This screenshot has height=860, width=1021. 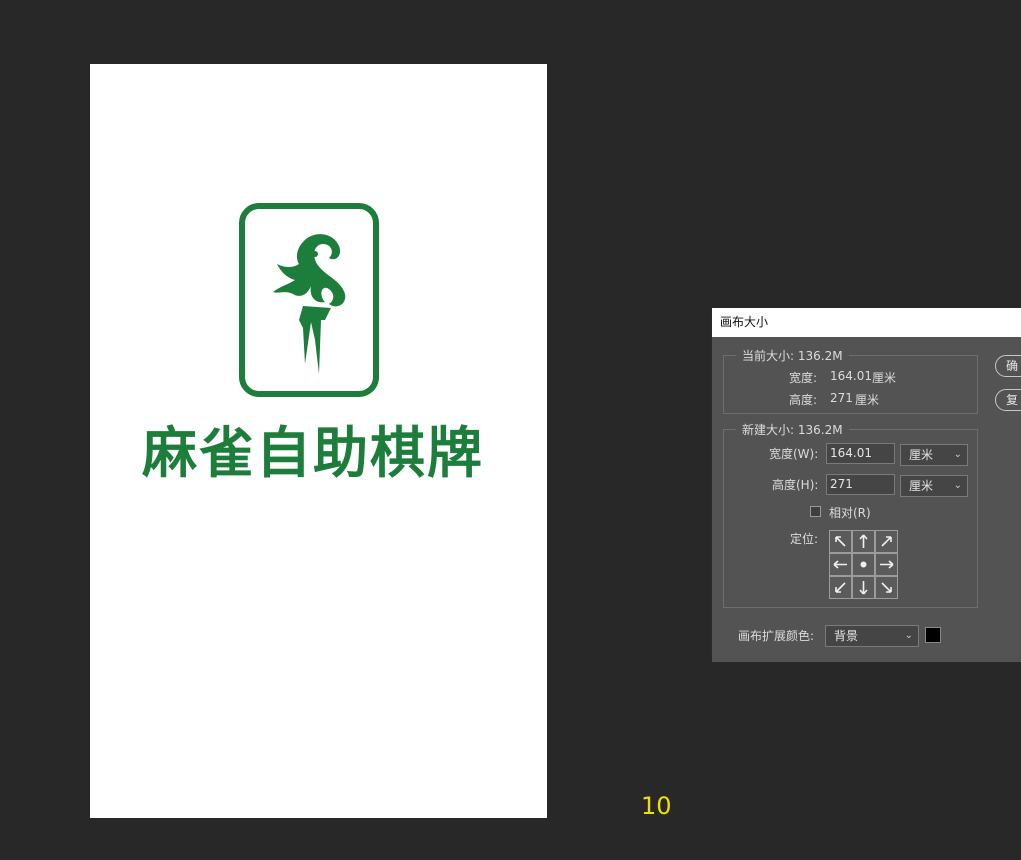 What do you see at coordinates (860, 484) in the screenshot?
I see `height-input: 271` at bounding box center [860, 484].